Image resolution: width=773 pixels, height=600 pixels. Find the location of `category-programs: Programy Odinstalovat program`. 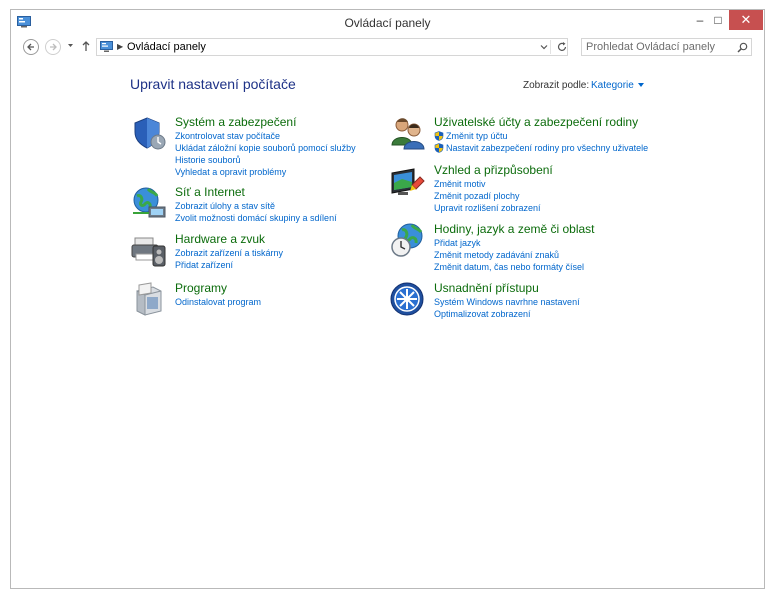

category-programs: Programy Odinstalovat program is located at coordinates (256, 301).